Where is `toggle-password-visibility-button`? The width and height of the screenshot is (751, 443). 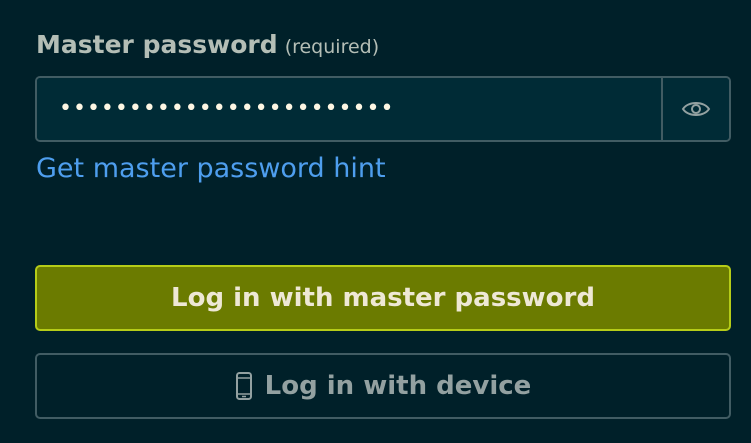 toggle-password-visibility-button is located at coordinates (695, 109).